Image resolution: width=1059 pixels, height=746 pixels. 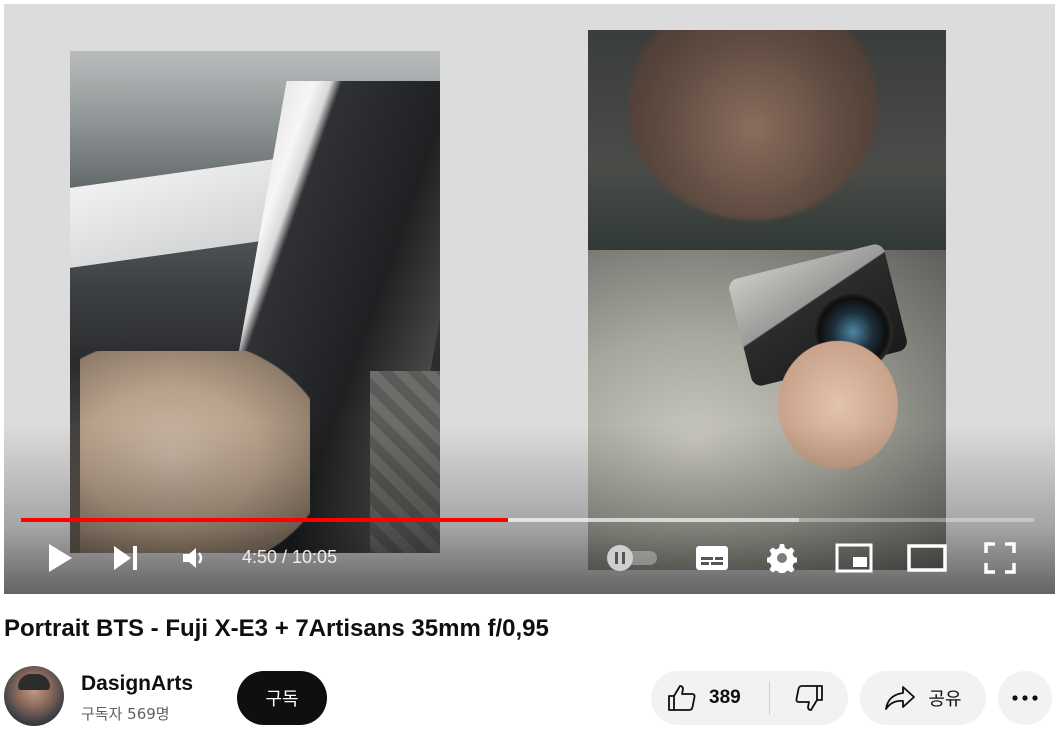 I want to click on settings-button, so click(x=782, y=558).